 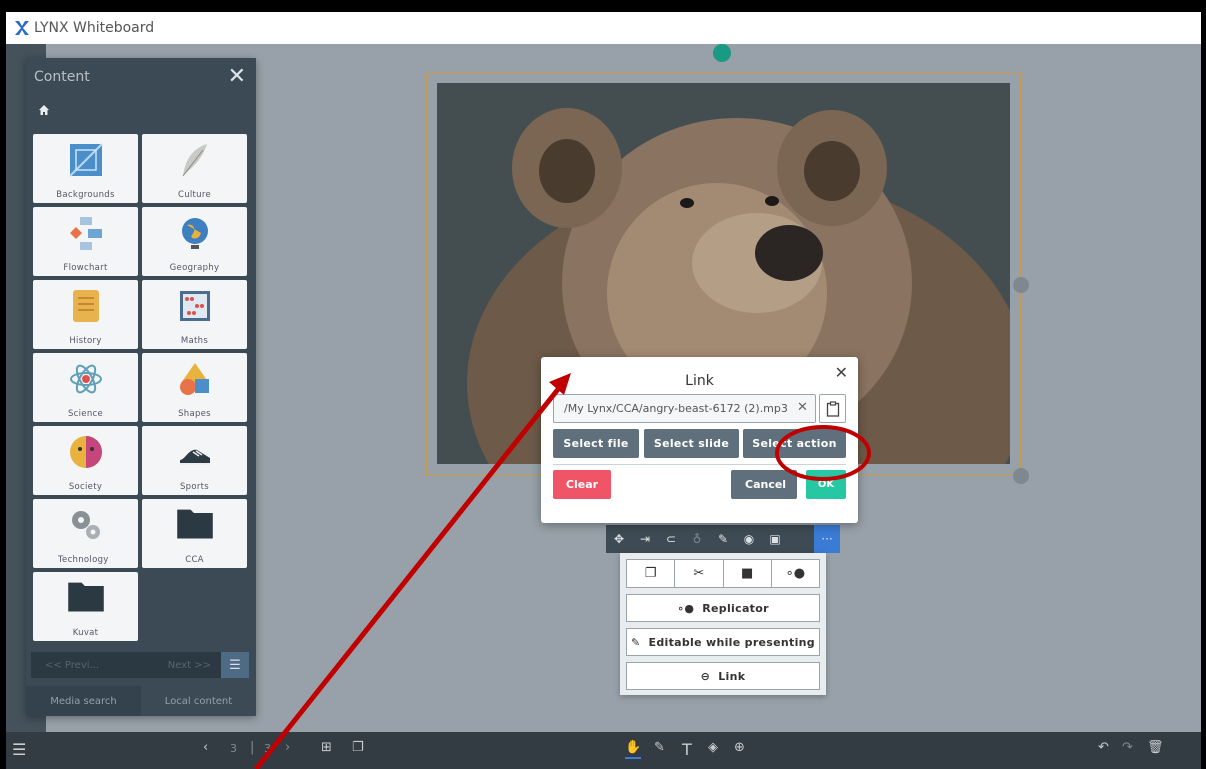 What do you see at coordinates (85, 487) in the screenshot?
I see `tile-label: Society` at bounding box center [85, 487].